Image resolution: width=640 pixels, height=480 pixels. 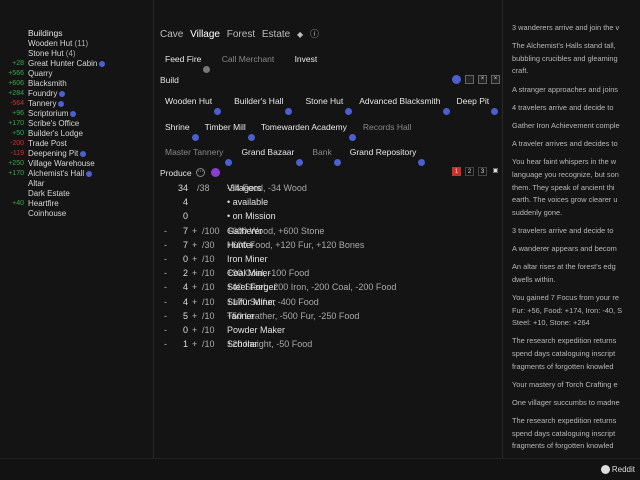 I want to click on call-merchant-button: Call Merchant, so click(x=248, y=59).